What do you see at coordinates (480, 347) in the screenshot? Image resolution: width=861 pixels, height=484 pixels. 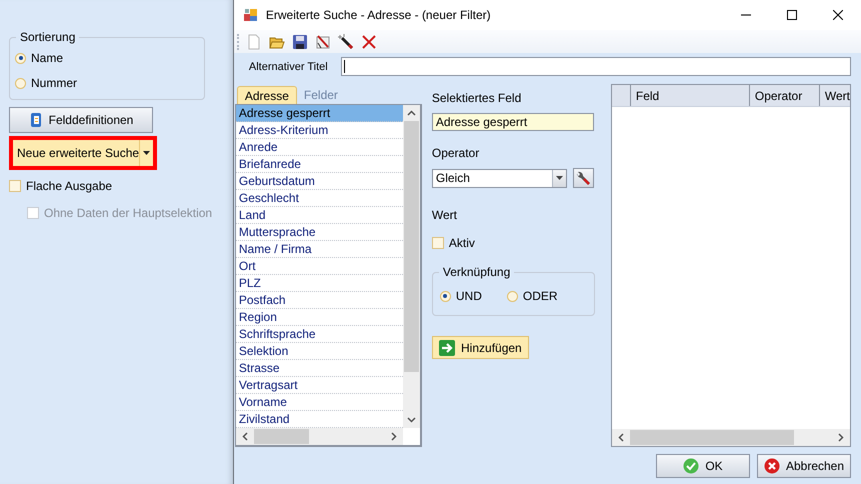 I see `add-button: Hinzufügen` at bounding box center [480, 347].